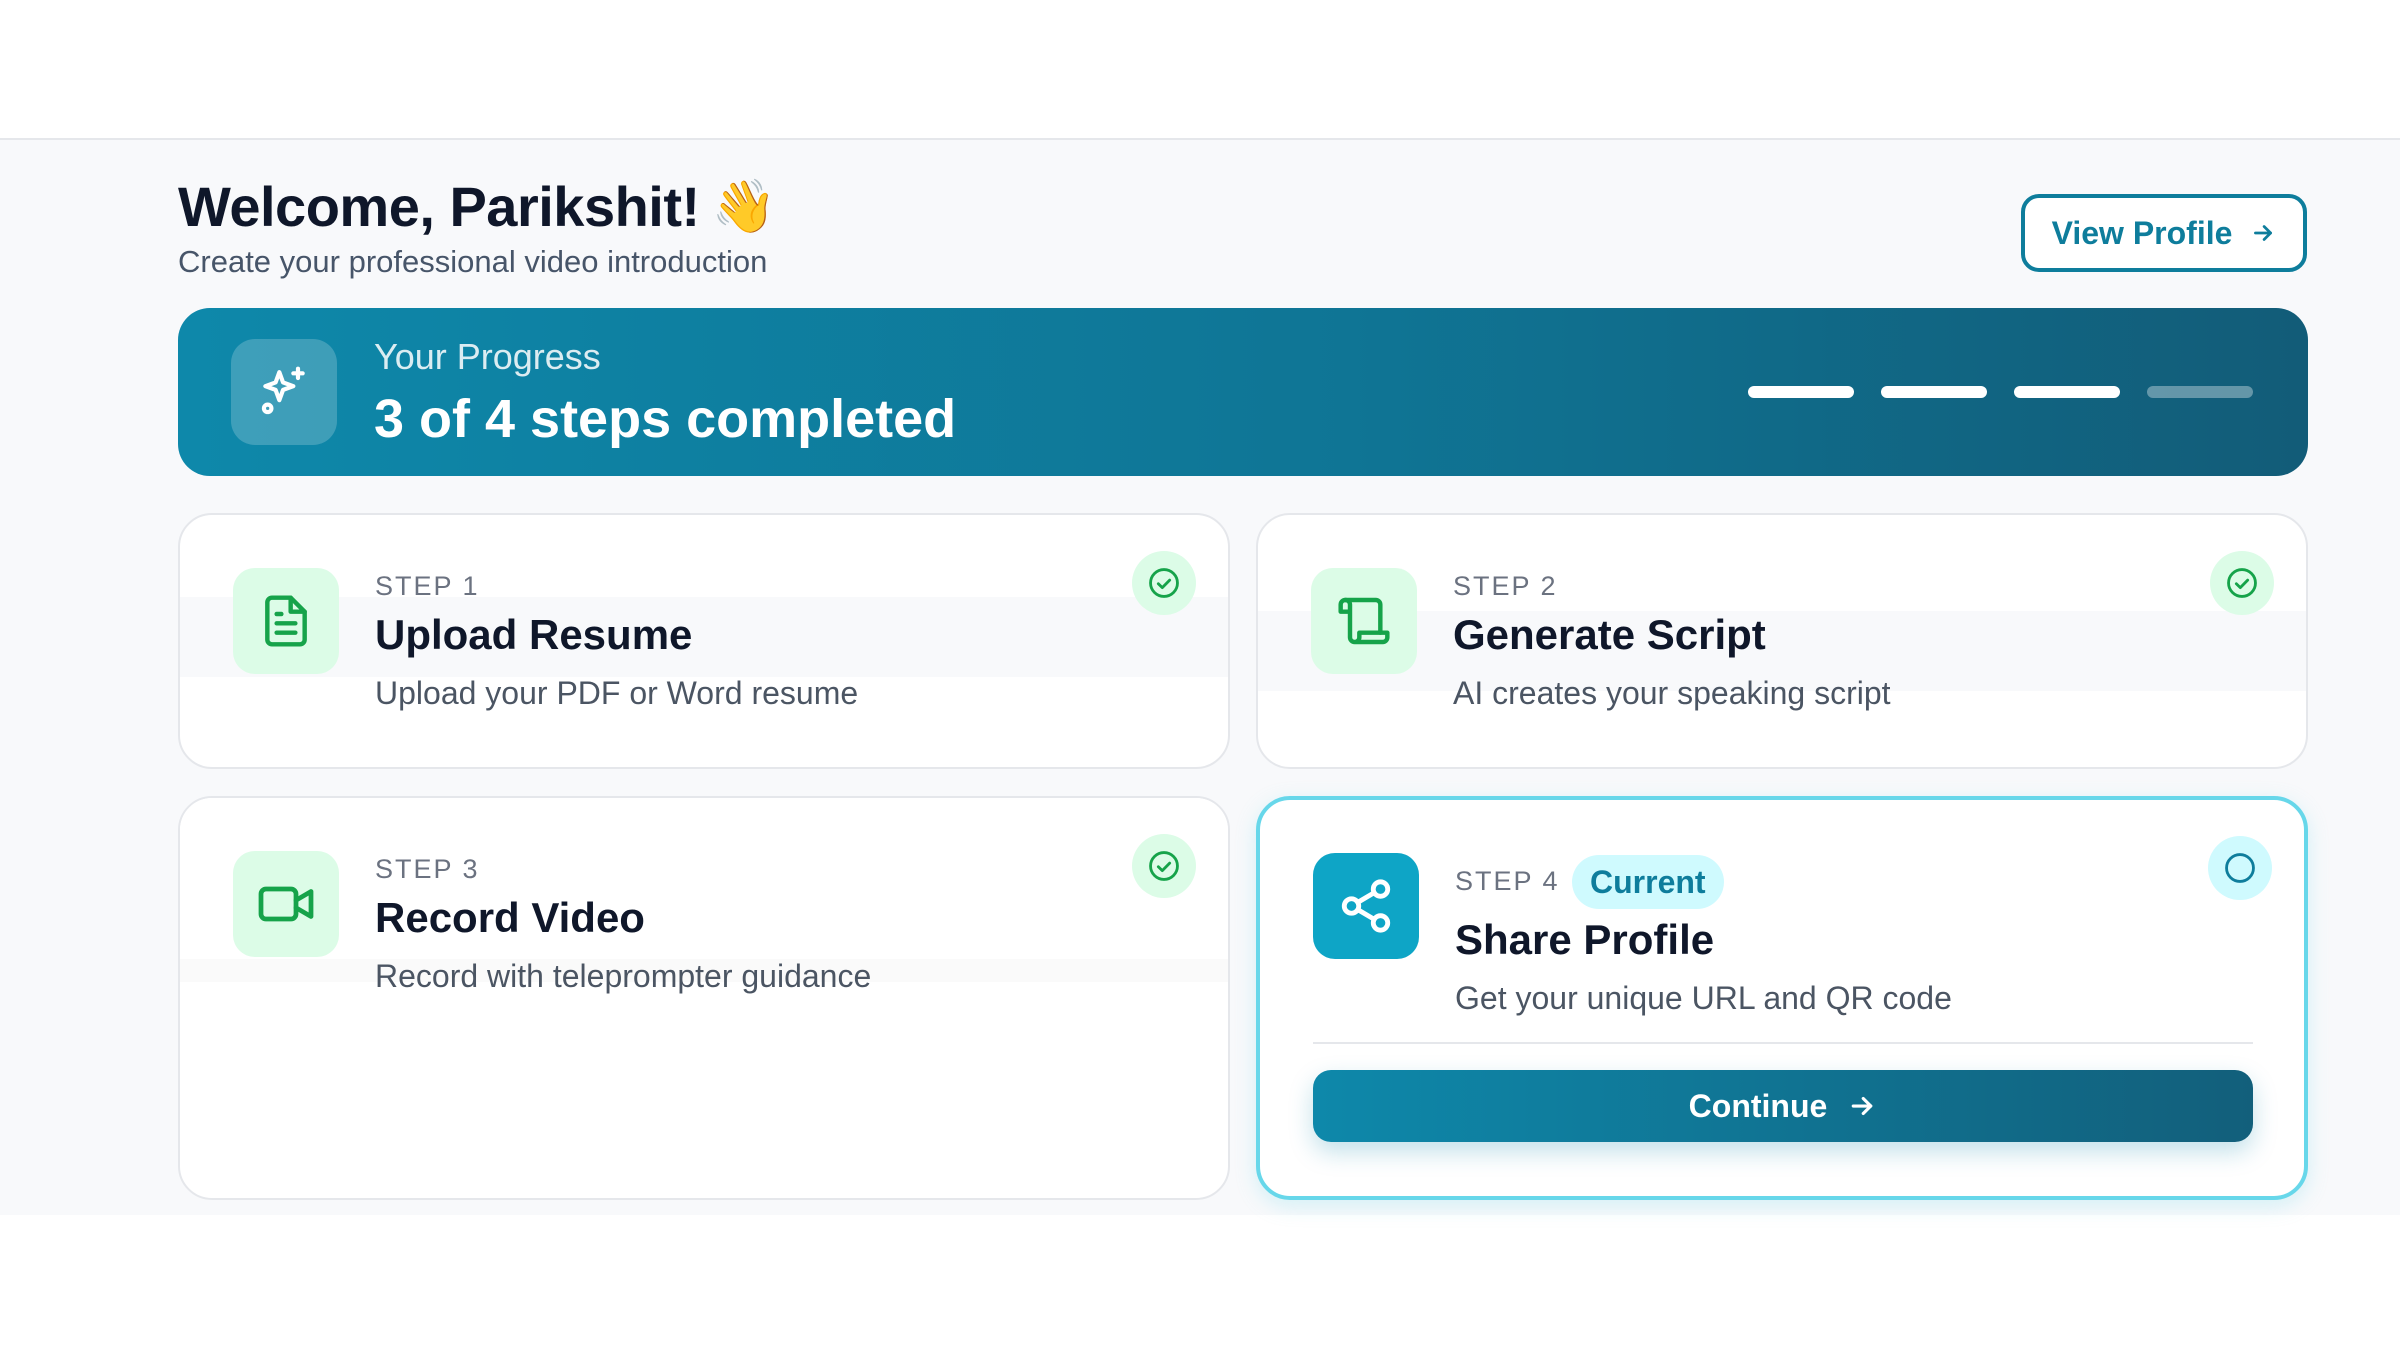 Image resolution: width=2400 pixels, height=1350 pixels. Describe the element at coordinates (534, 634) in the screenshot. I see `step-title: Upload Resume` at that location.